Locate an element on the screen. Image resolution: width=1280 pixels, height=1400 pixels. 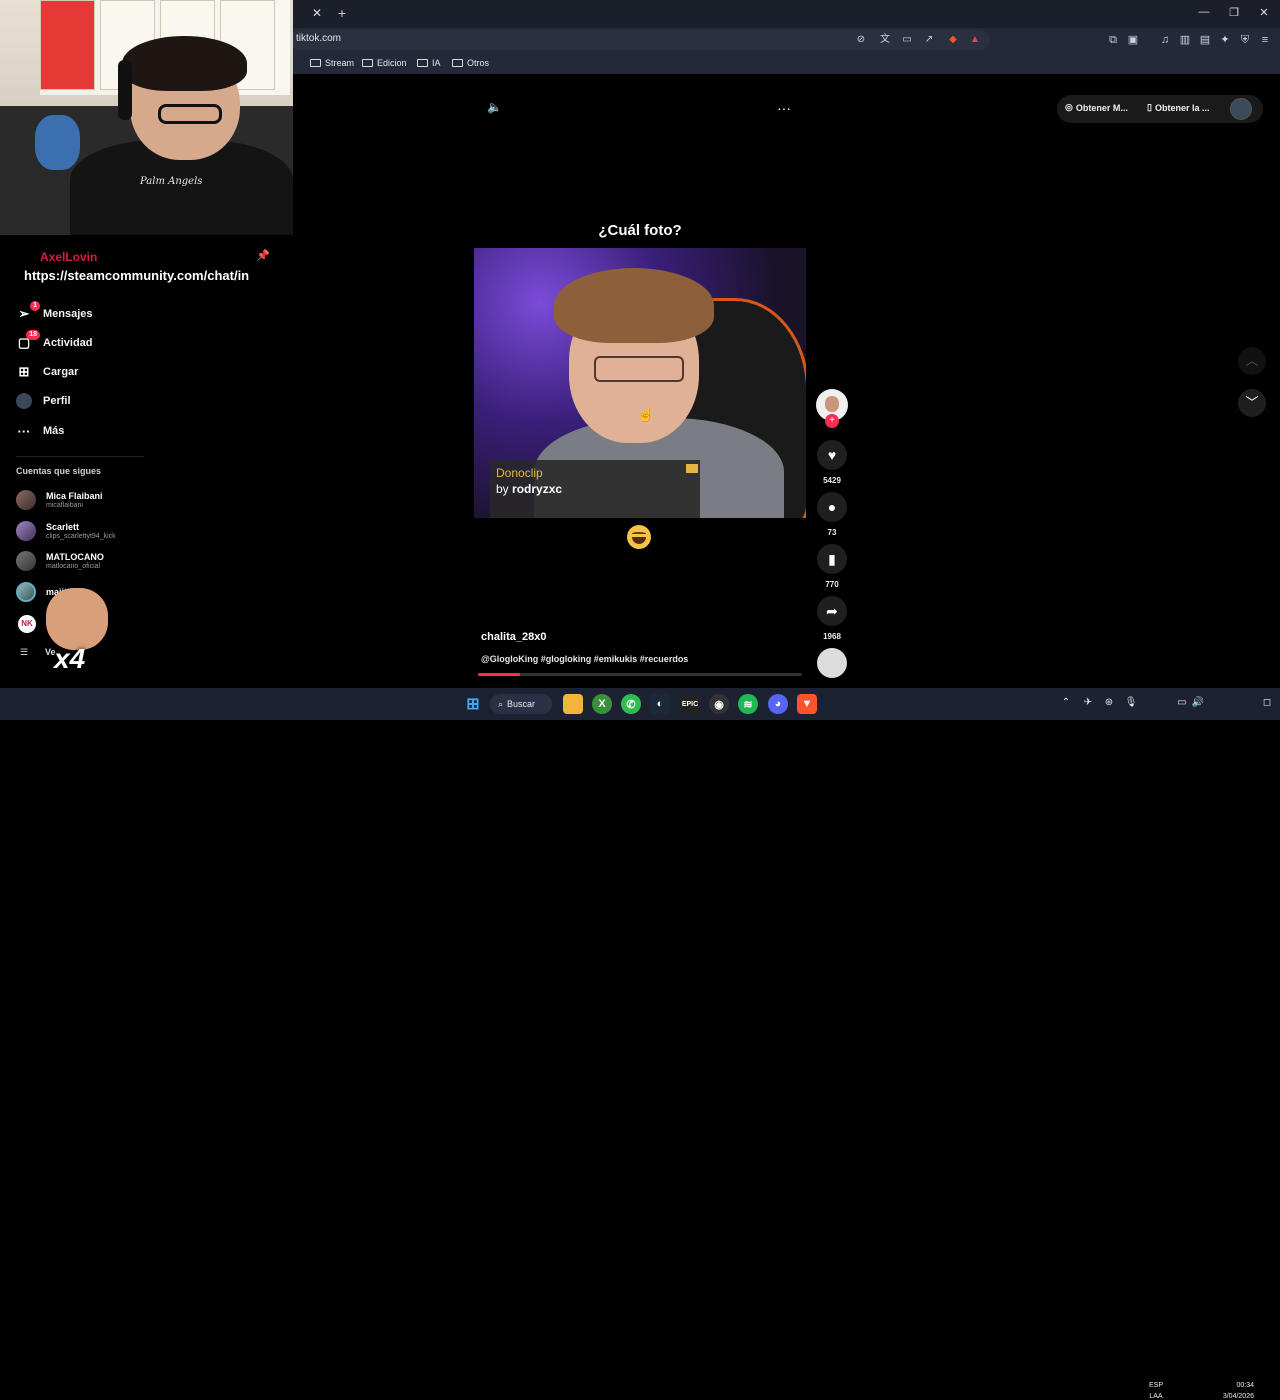
language-indicator: ESP is located at coordinates (1156, 1385).